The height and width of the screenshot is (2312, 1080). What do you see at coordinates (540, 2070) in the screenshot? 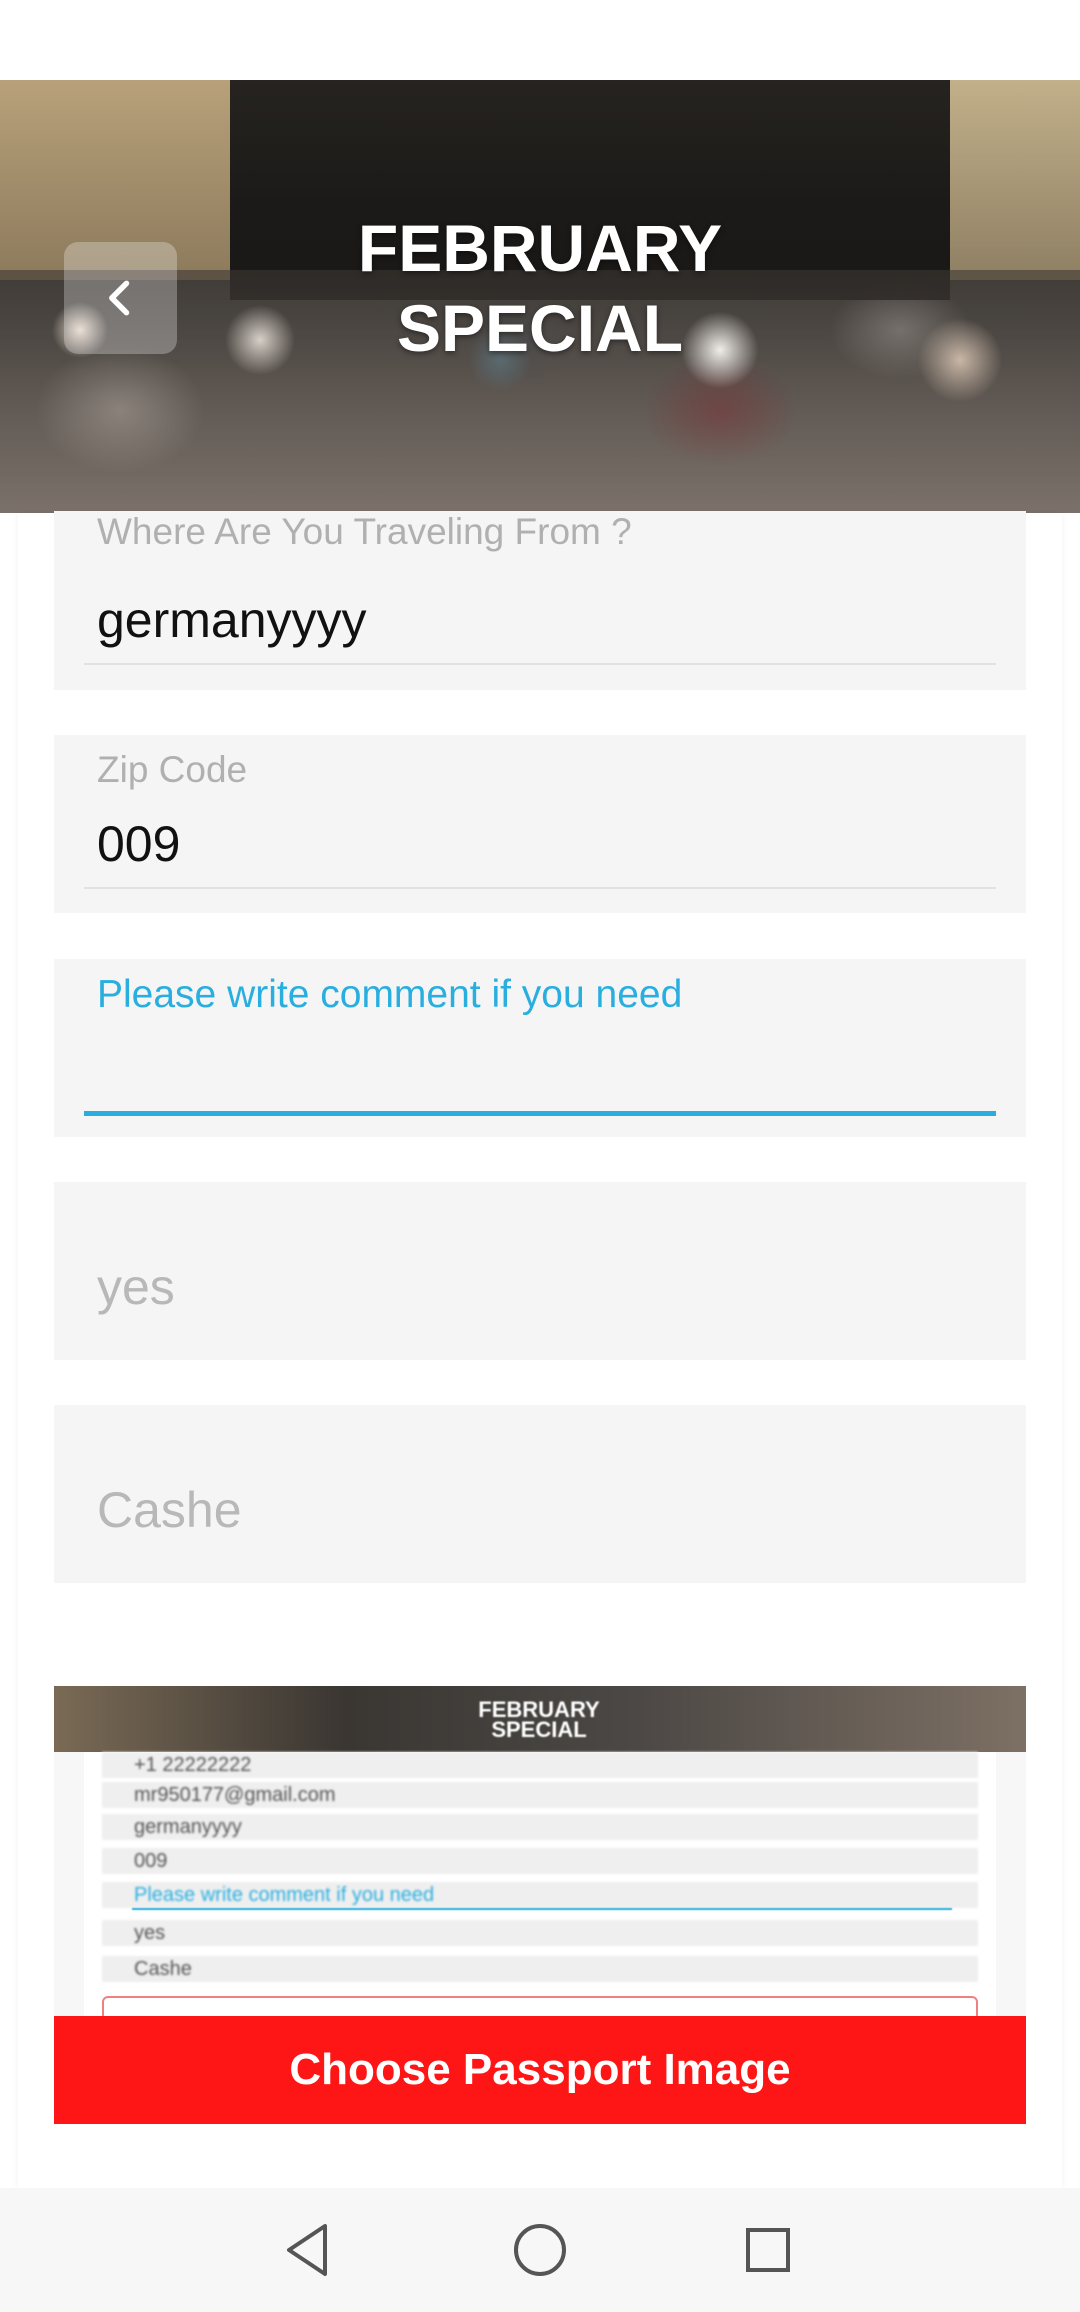
I see `choose-passport-image-button: Choose Passport Image` at bounding box center [540, 2070].